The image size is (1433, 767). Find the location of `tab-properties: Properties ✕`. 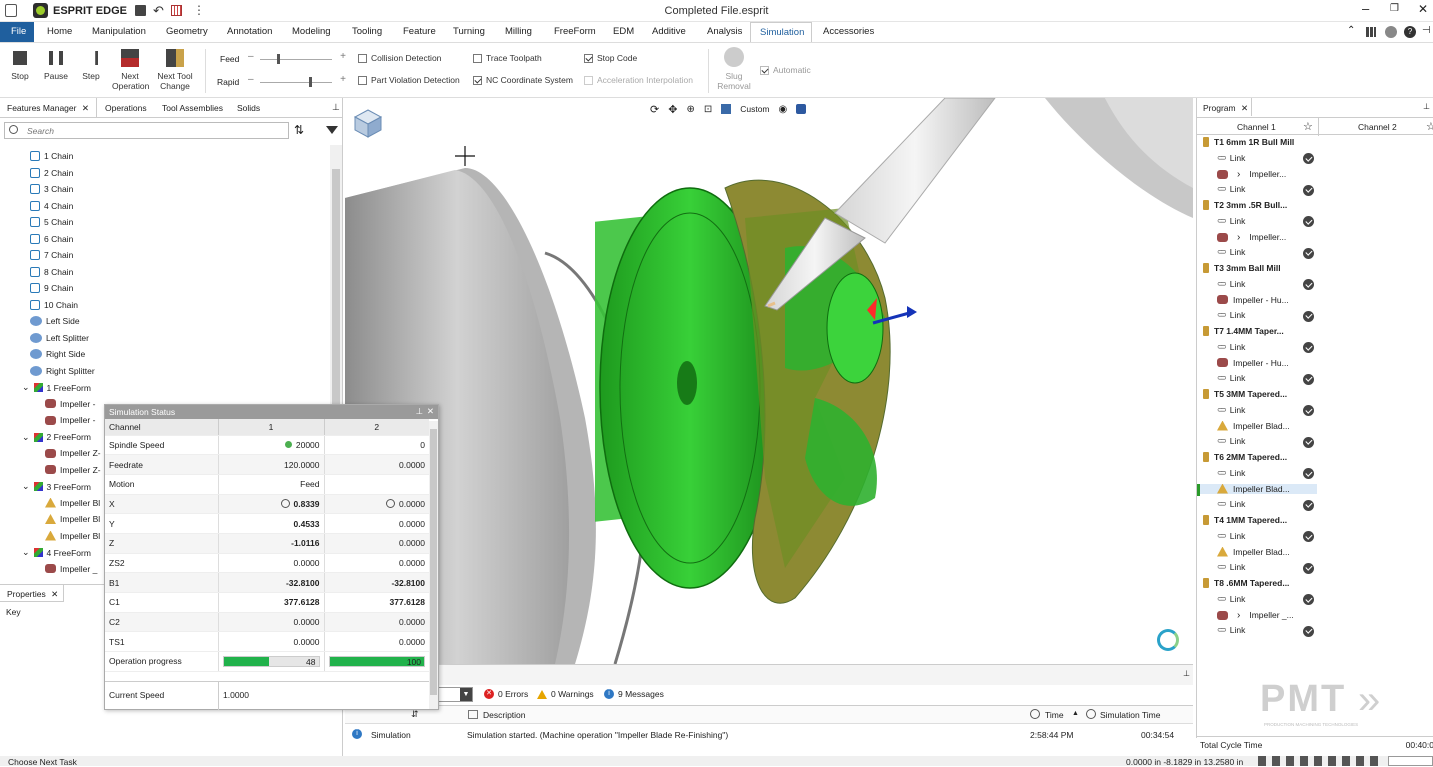

tab-properties: Properties ✕ is located at coordinates (32, 593).